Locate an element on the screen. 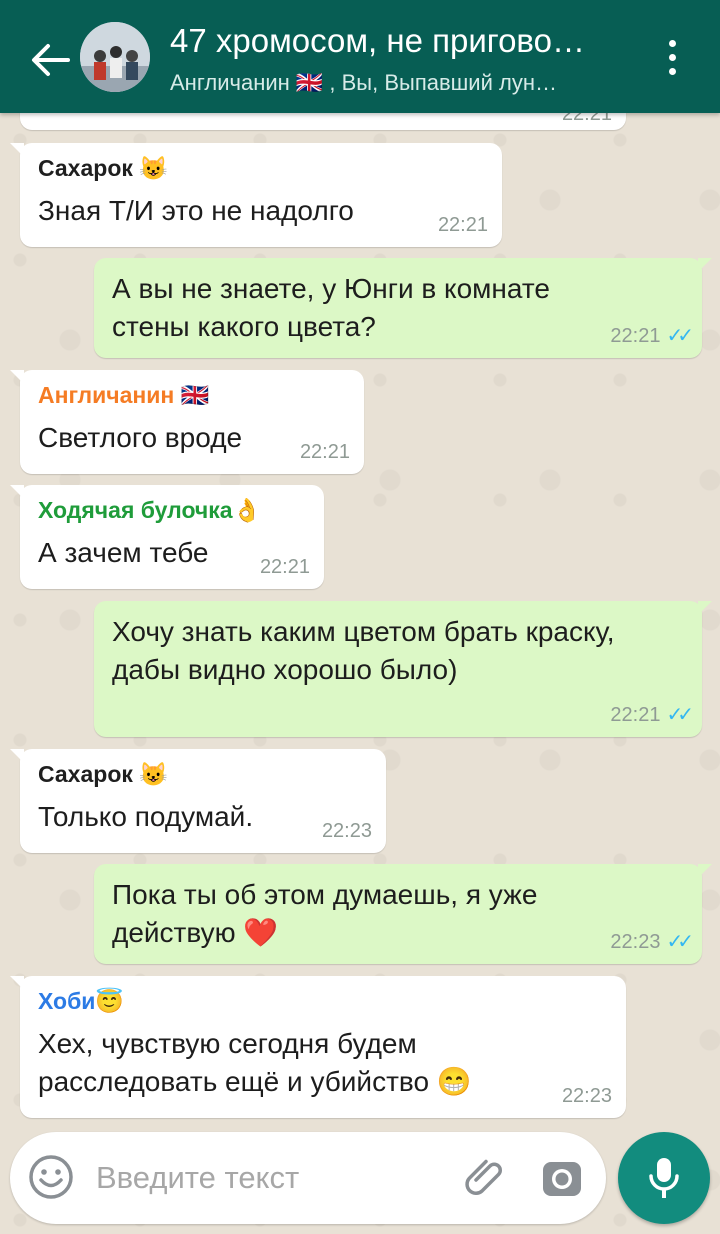  smiley-icon is located at coordinates (51, 1177).